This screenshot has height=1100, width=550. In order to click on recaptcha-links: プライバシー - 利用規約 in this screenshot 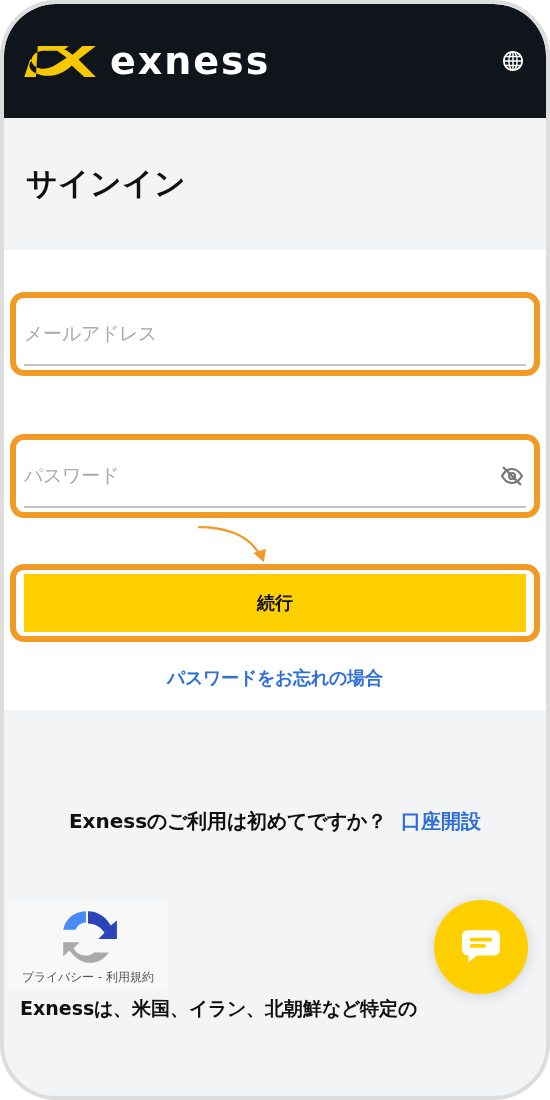, I will do `click(88, 977)`.